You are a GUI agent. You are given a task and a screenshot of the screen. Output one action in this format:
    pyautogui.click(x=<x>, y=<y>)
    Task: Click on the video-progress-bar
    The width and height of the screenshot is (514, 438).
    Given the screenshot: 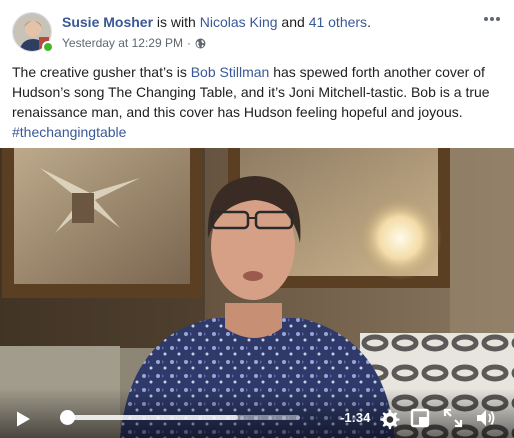 What is the action you would take?
    pyautogui.click(x=179, y=417)
    